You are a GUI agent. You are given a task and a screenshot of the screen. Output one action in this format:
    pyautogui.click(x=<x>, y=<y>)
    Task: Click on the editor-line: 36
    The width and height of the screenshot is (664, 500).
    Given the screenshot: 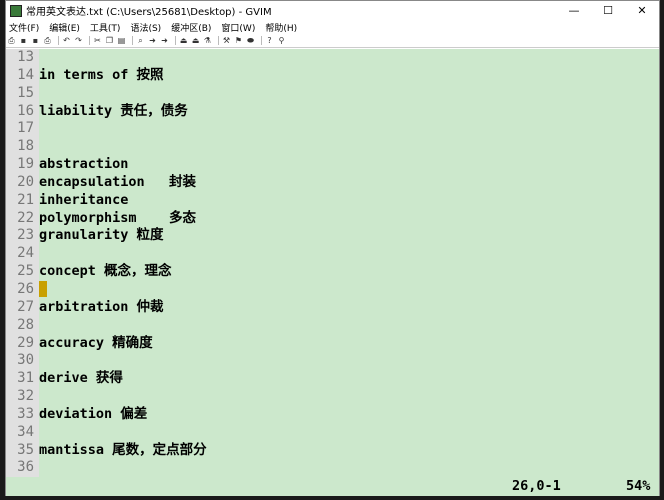 What is the action you would take?
    pyautogui.click(x=332, y=468)
    